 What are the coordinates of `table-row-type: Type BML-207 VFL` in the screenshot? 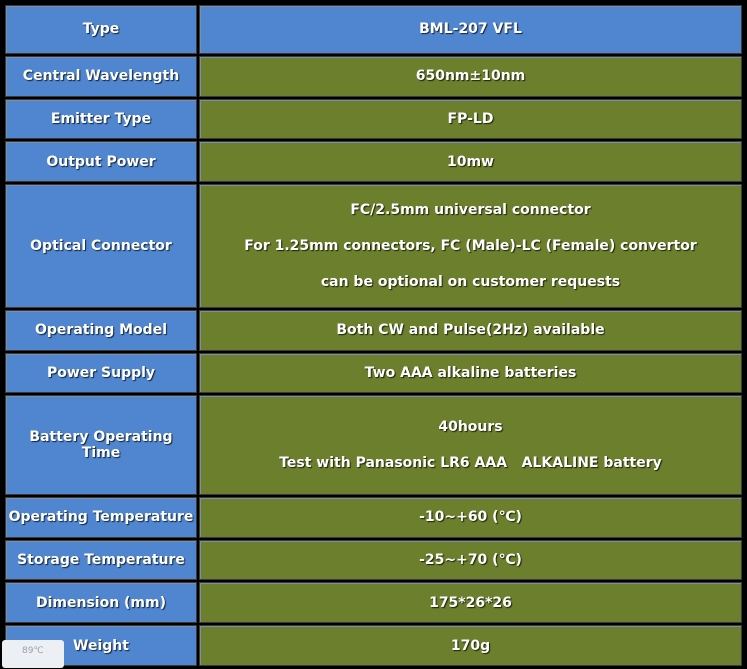 It's located at (373, 29).